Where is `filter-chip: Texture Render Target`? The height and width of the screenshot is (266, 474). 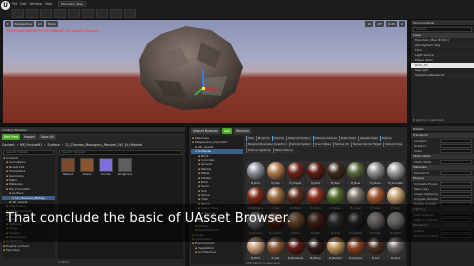 filter-chip: Texture Render Target is located at coordinates (366, 144).